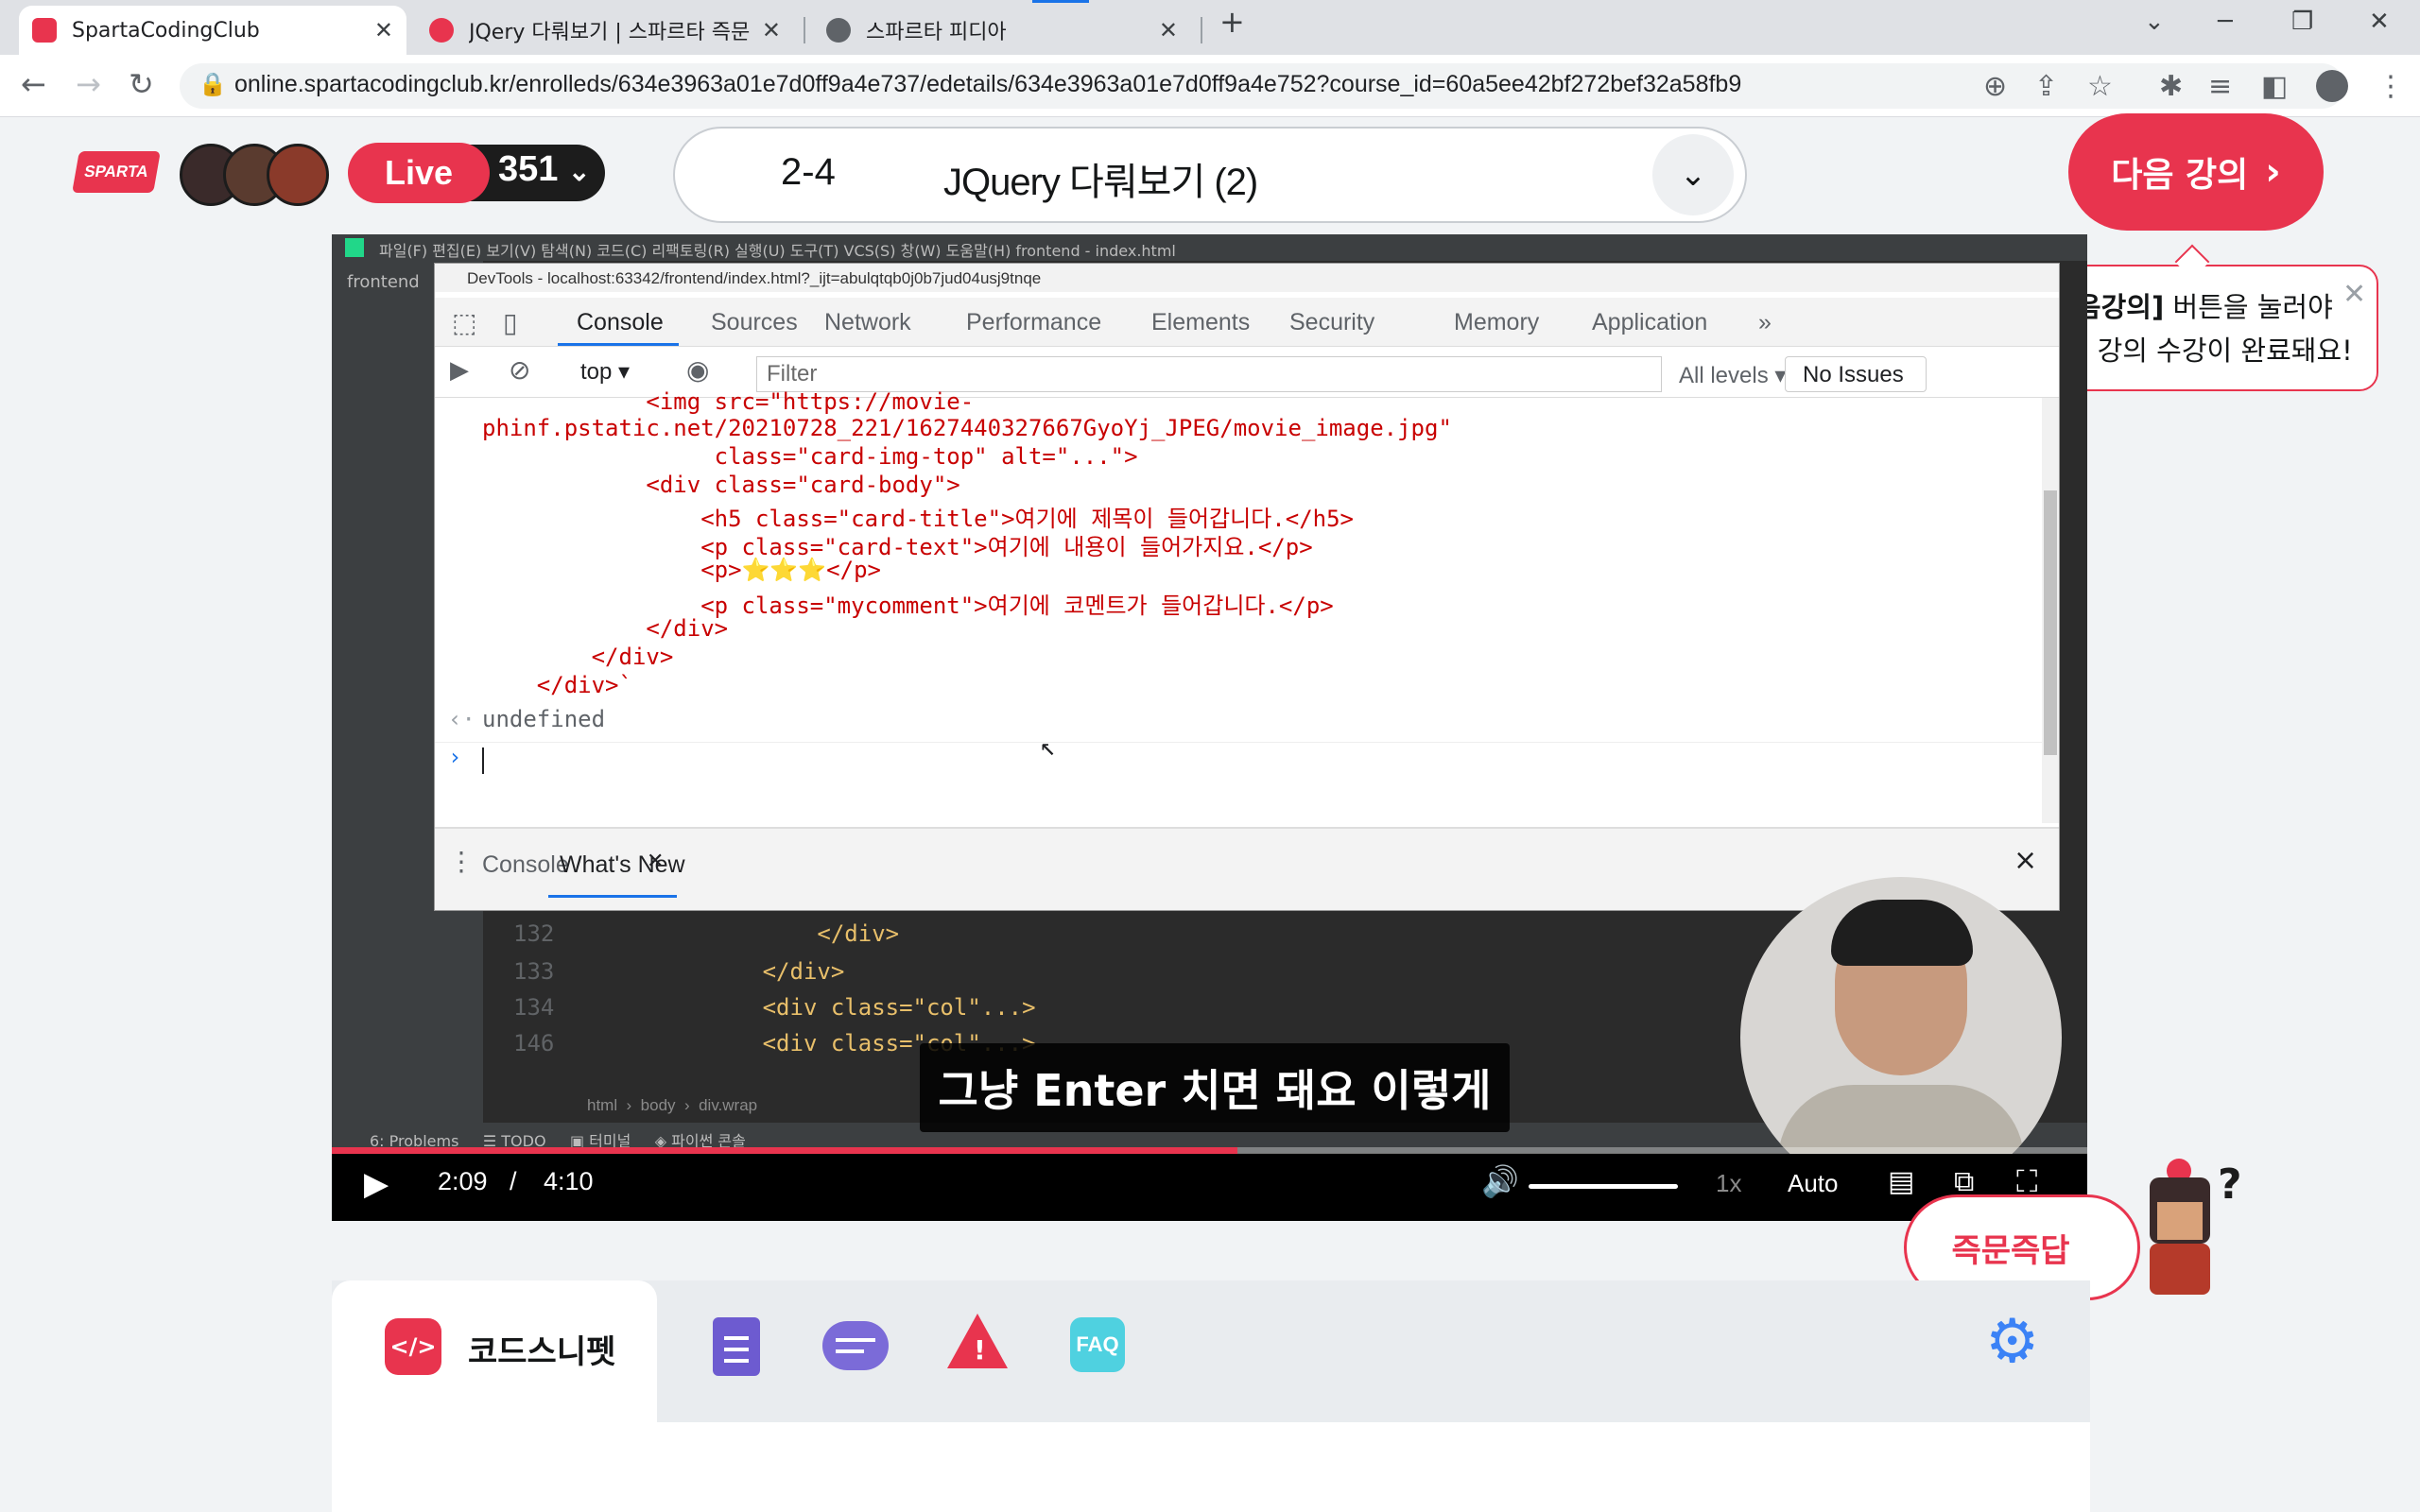 The width and height of the screenshot is (2420, 1512). I want to click on sparta-favicon-icon, so click(44, 30).